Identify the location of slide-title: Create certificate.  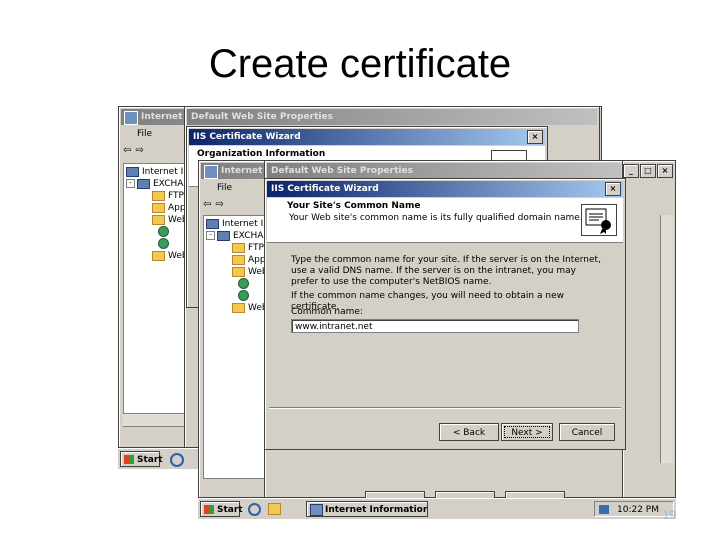
(360, 64).